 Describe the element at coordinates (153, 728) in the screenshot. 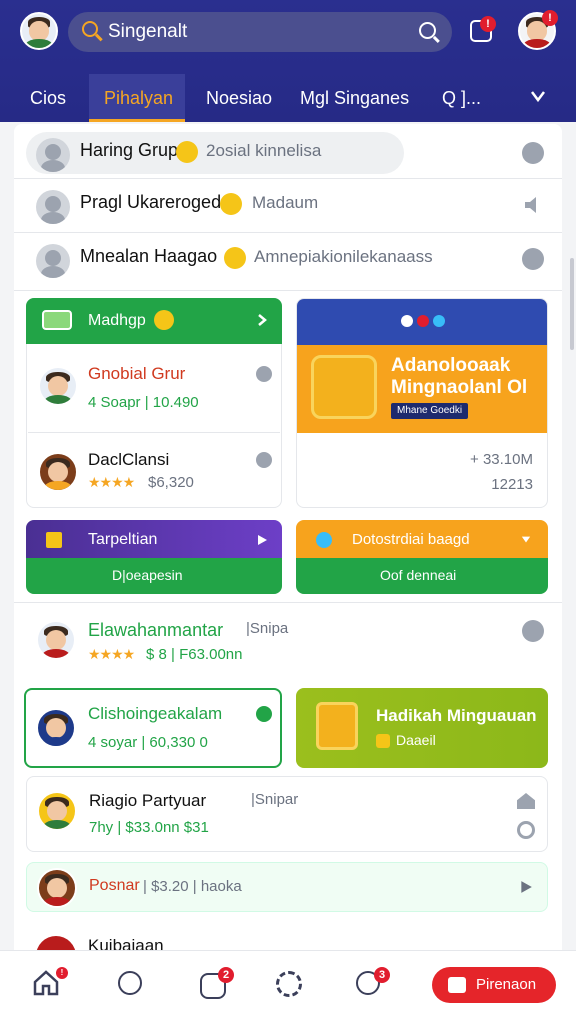

I see `selected-card: Clishoingeakalam 4 soyar | 60,330 0` at that location.